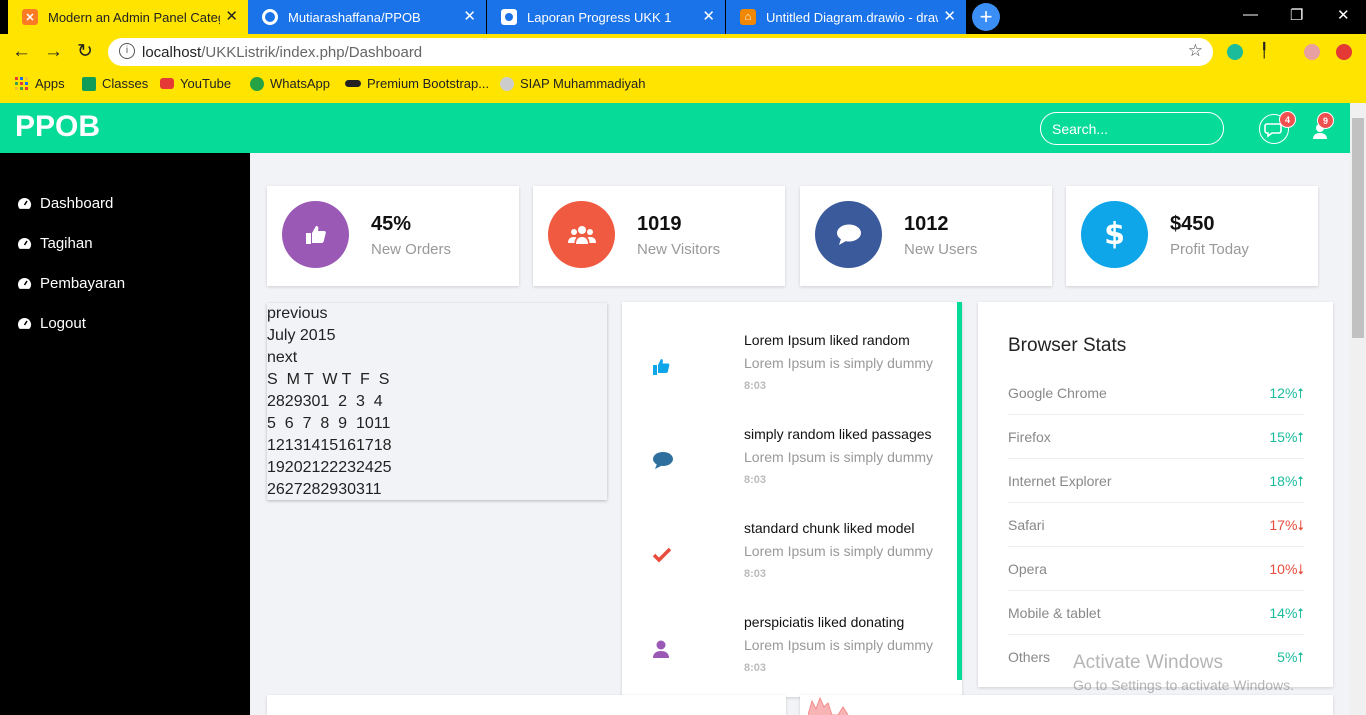 This screenshot has width=1366, height=715. What do you see at coordinates (21, 83) in the screenshot?
I see `apps-grid-icon` at bounding box center [21, 83].